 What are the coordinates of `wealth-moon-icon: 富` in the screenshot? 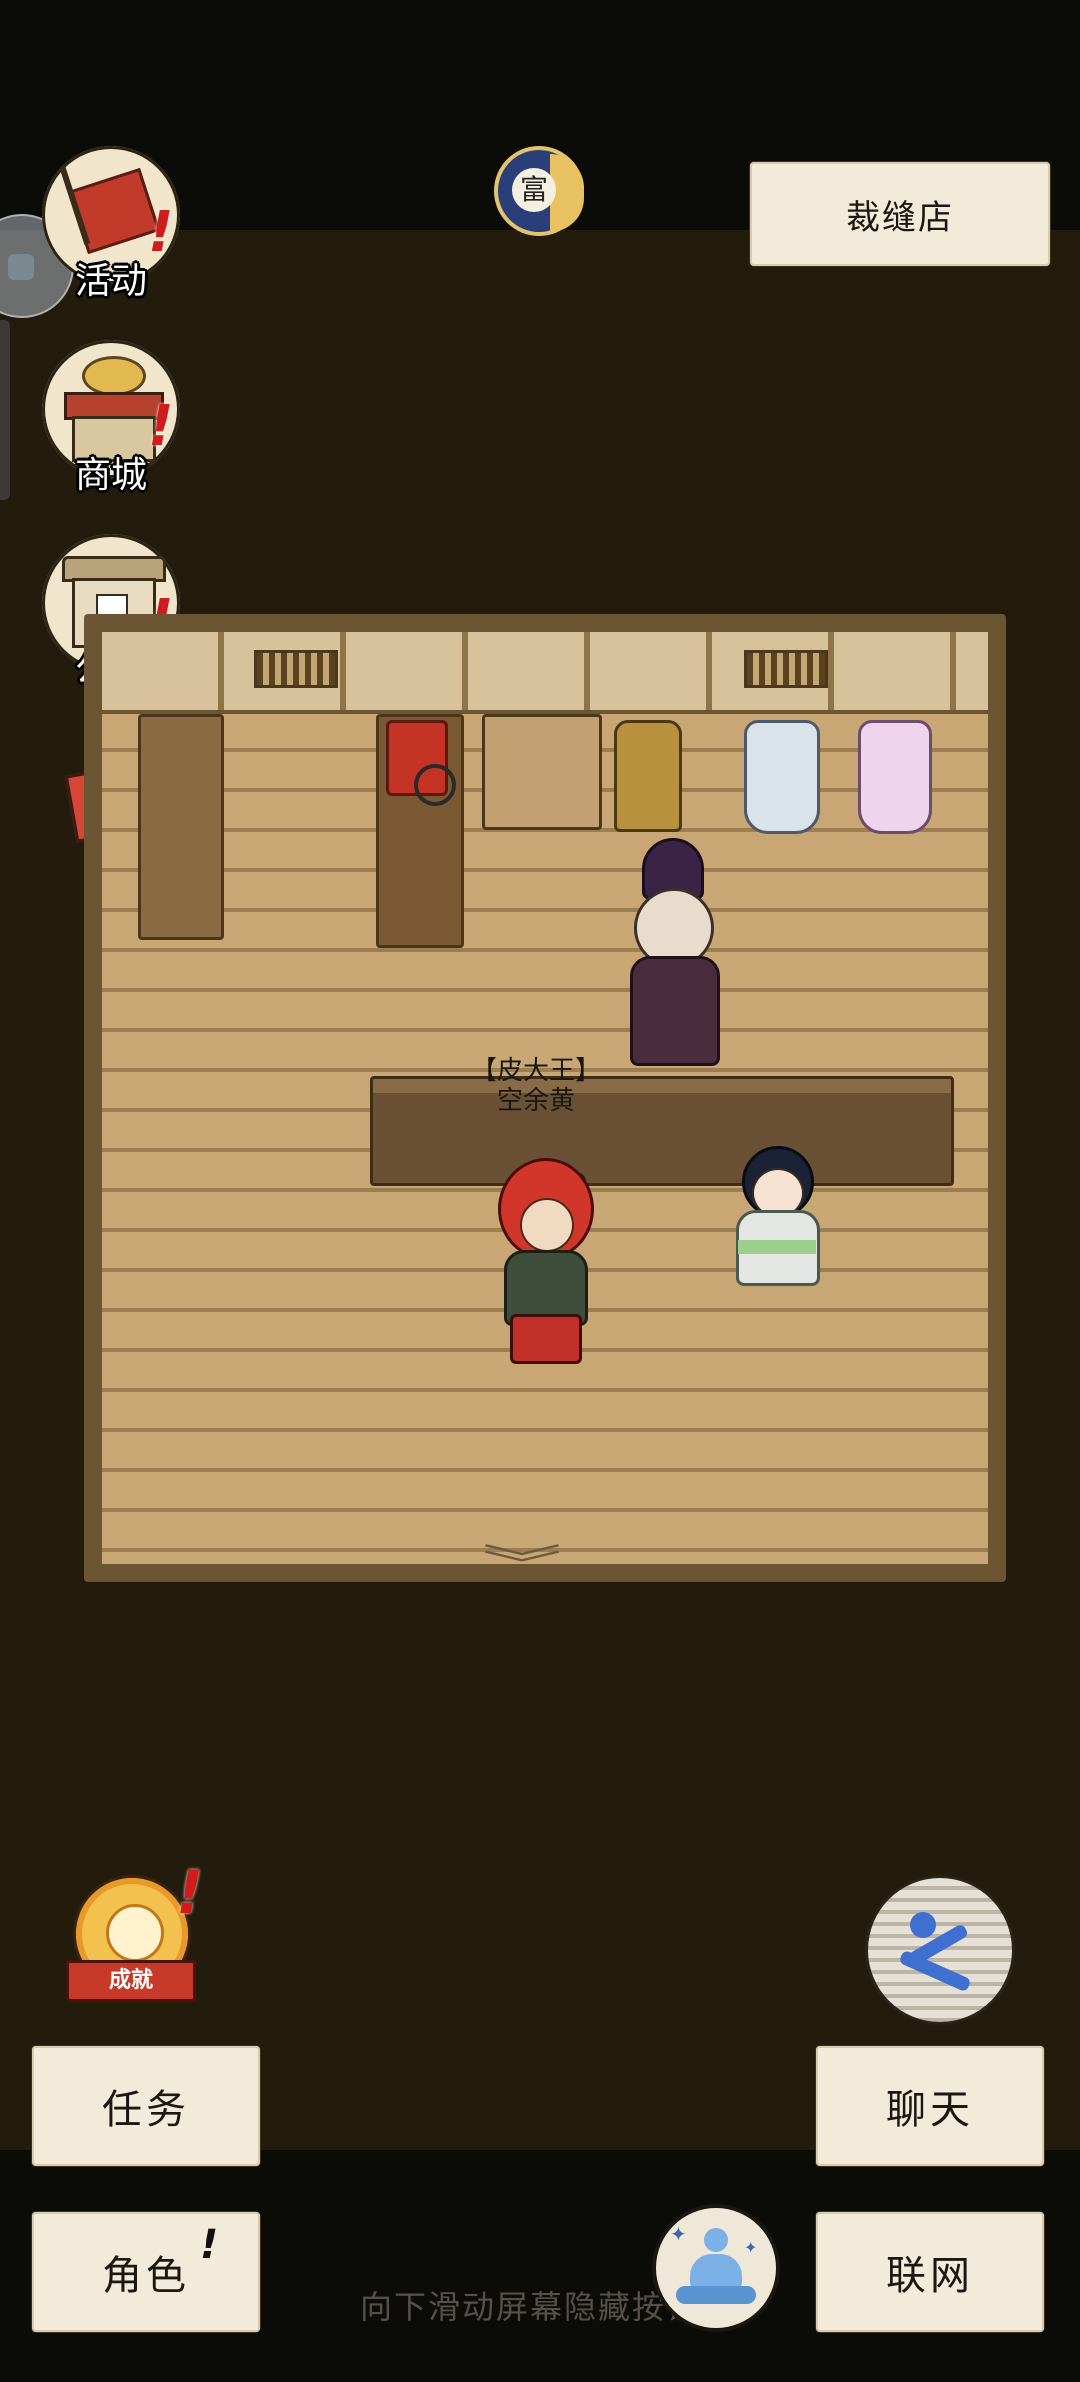 It's located at (539, 191).